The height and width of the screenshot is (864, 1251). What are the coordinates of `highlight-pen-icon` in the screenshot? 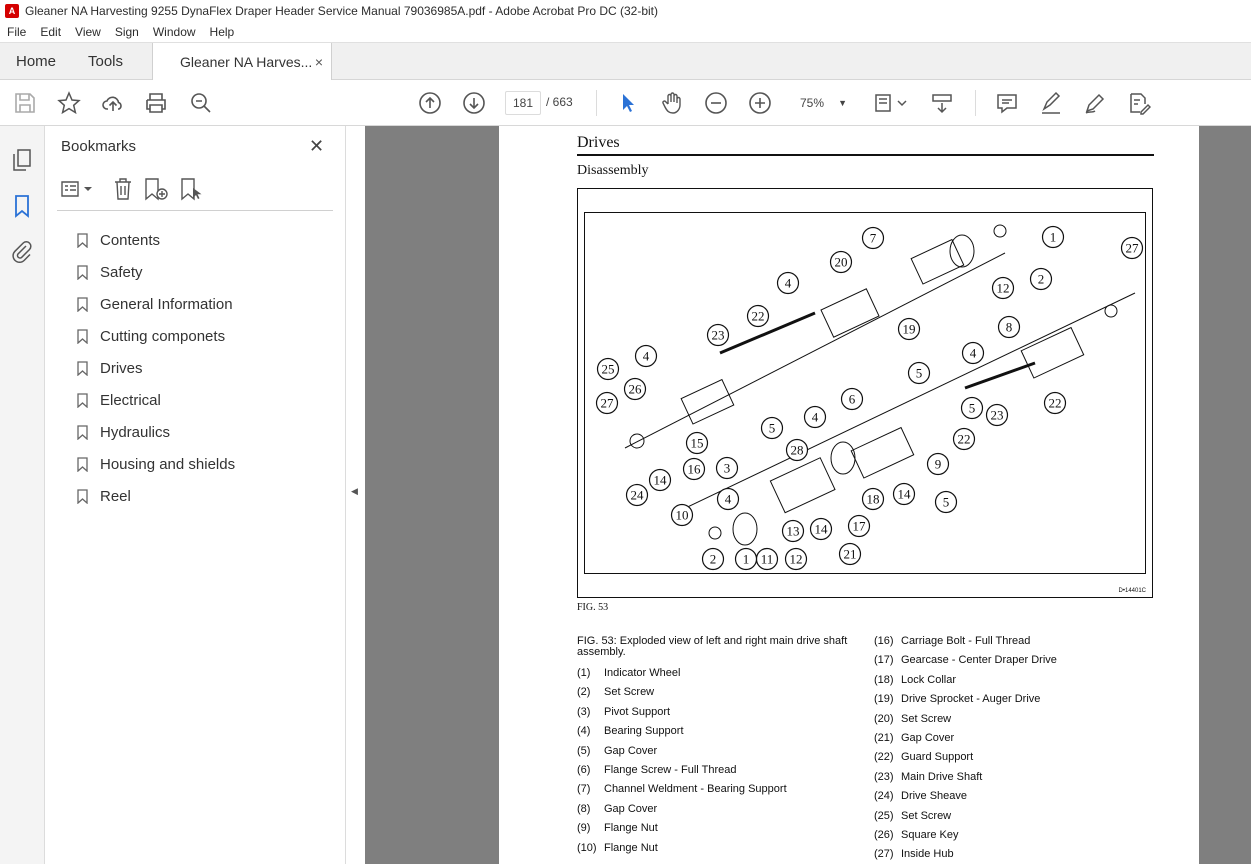 It's located at (1051, 103).